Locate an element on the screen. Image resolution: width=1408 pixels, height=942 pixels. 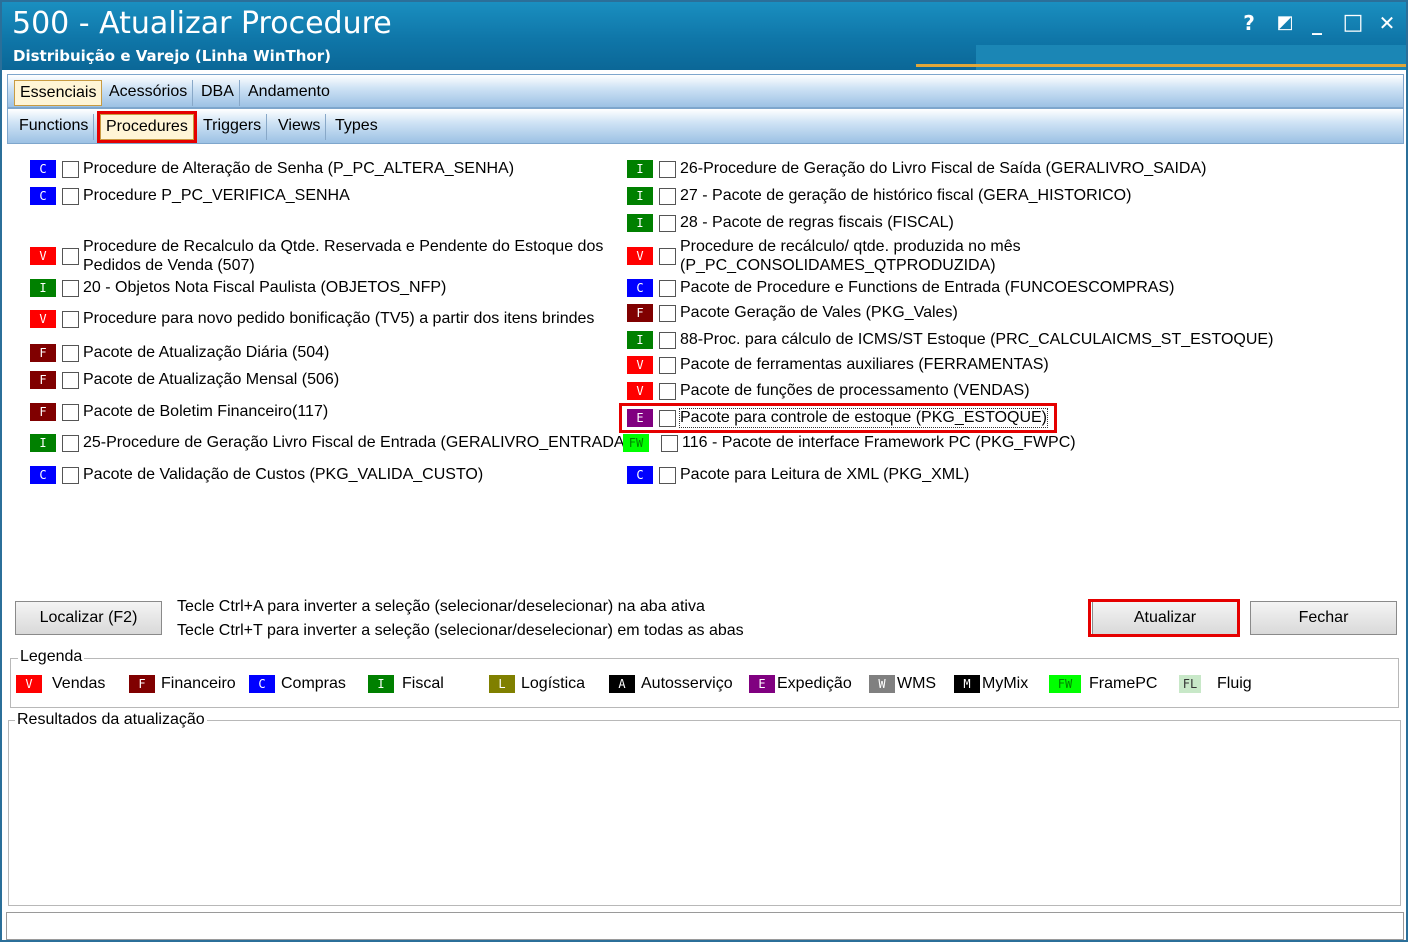
item-label: Pacote de Boletim Financeiro(117) is located at coordinates (206, 411).